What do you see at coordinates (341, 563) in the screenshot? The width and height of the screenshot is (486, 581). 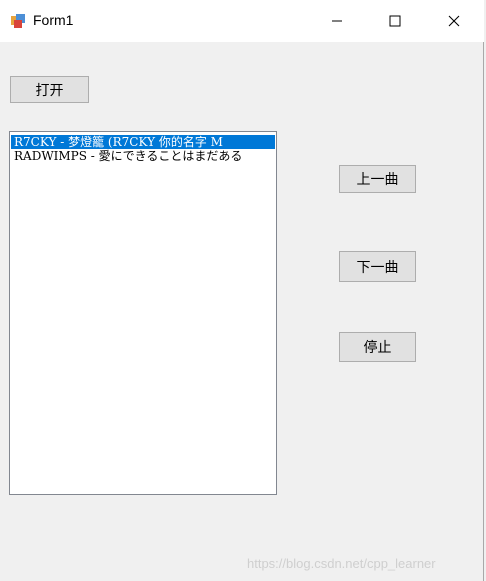 I see `watermark-text: https://blog.csdn.net/cpp_learner` at bounding box center [341, 563].